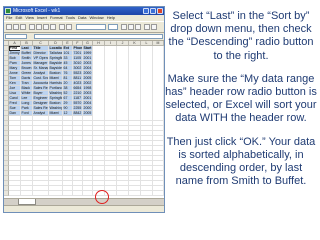 The width and height of the screenshot is (320, 240). I want to click on italic-icon, so click(131, 27).